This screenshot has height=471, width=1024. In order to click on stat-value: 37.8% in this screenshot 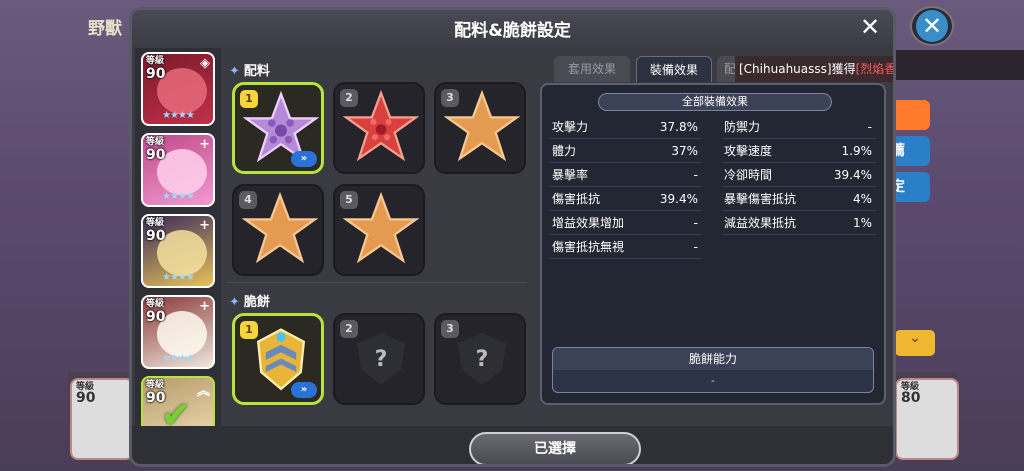, I will do `click(678, 127)`.